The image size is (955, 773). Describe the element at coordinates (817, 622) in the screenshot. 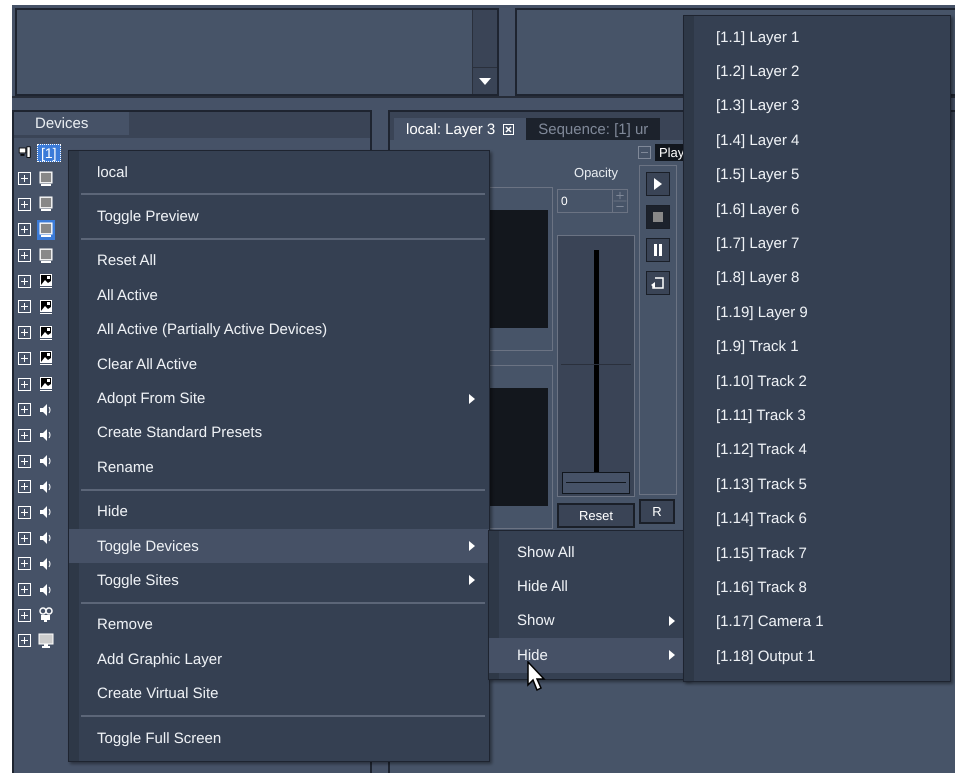

I see `menu-item: [1.17] Camera 1` at that location.